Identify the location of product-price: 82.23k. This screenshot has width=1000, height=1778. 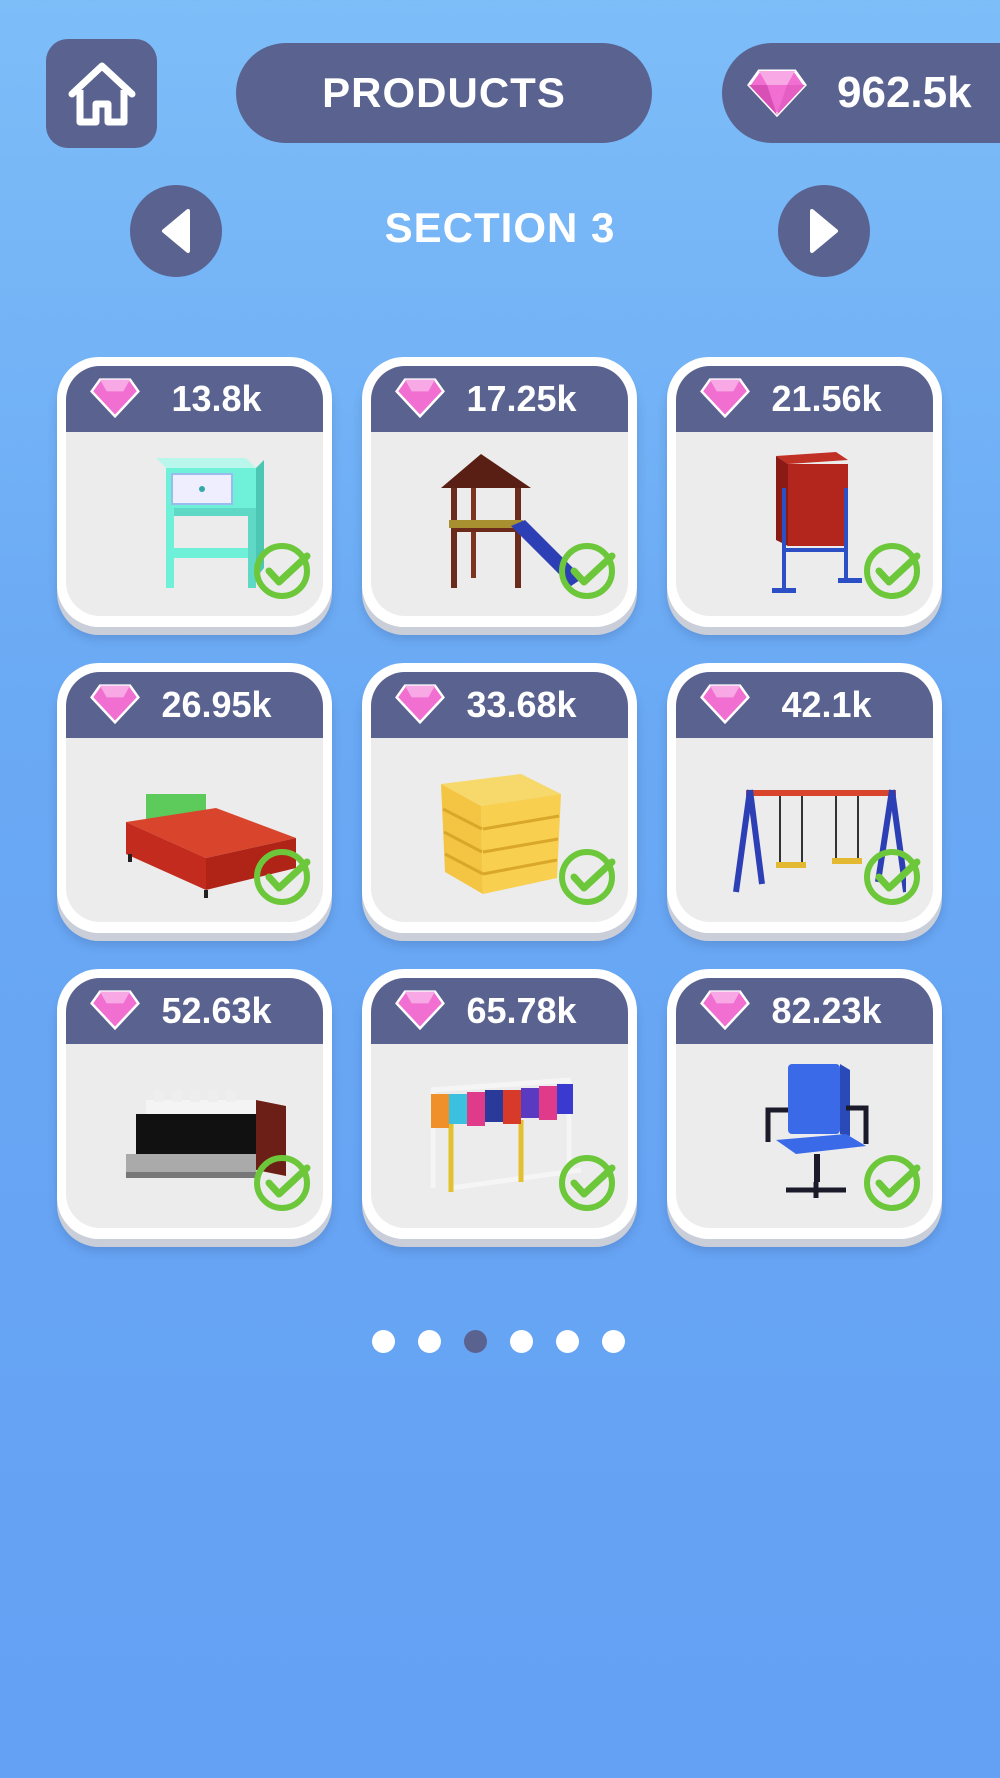
(826, 1010).